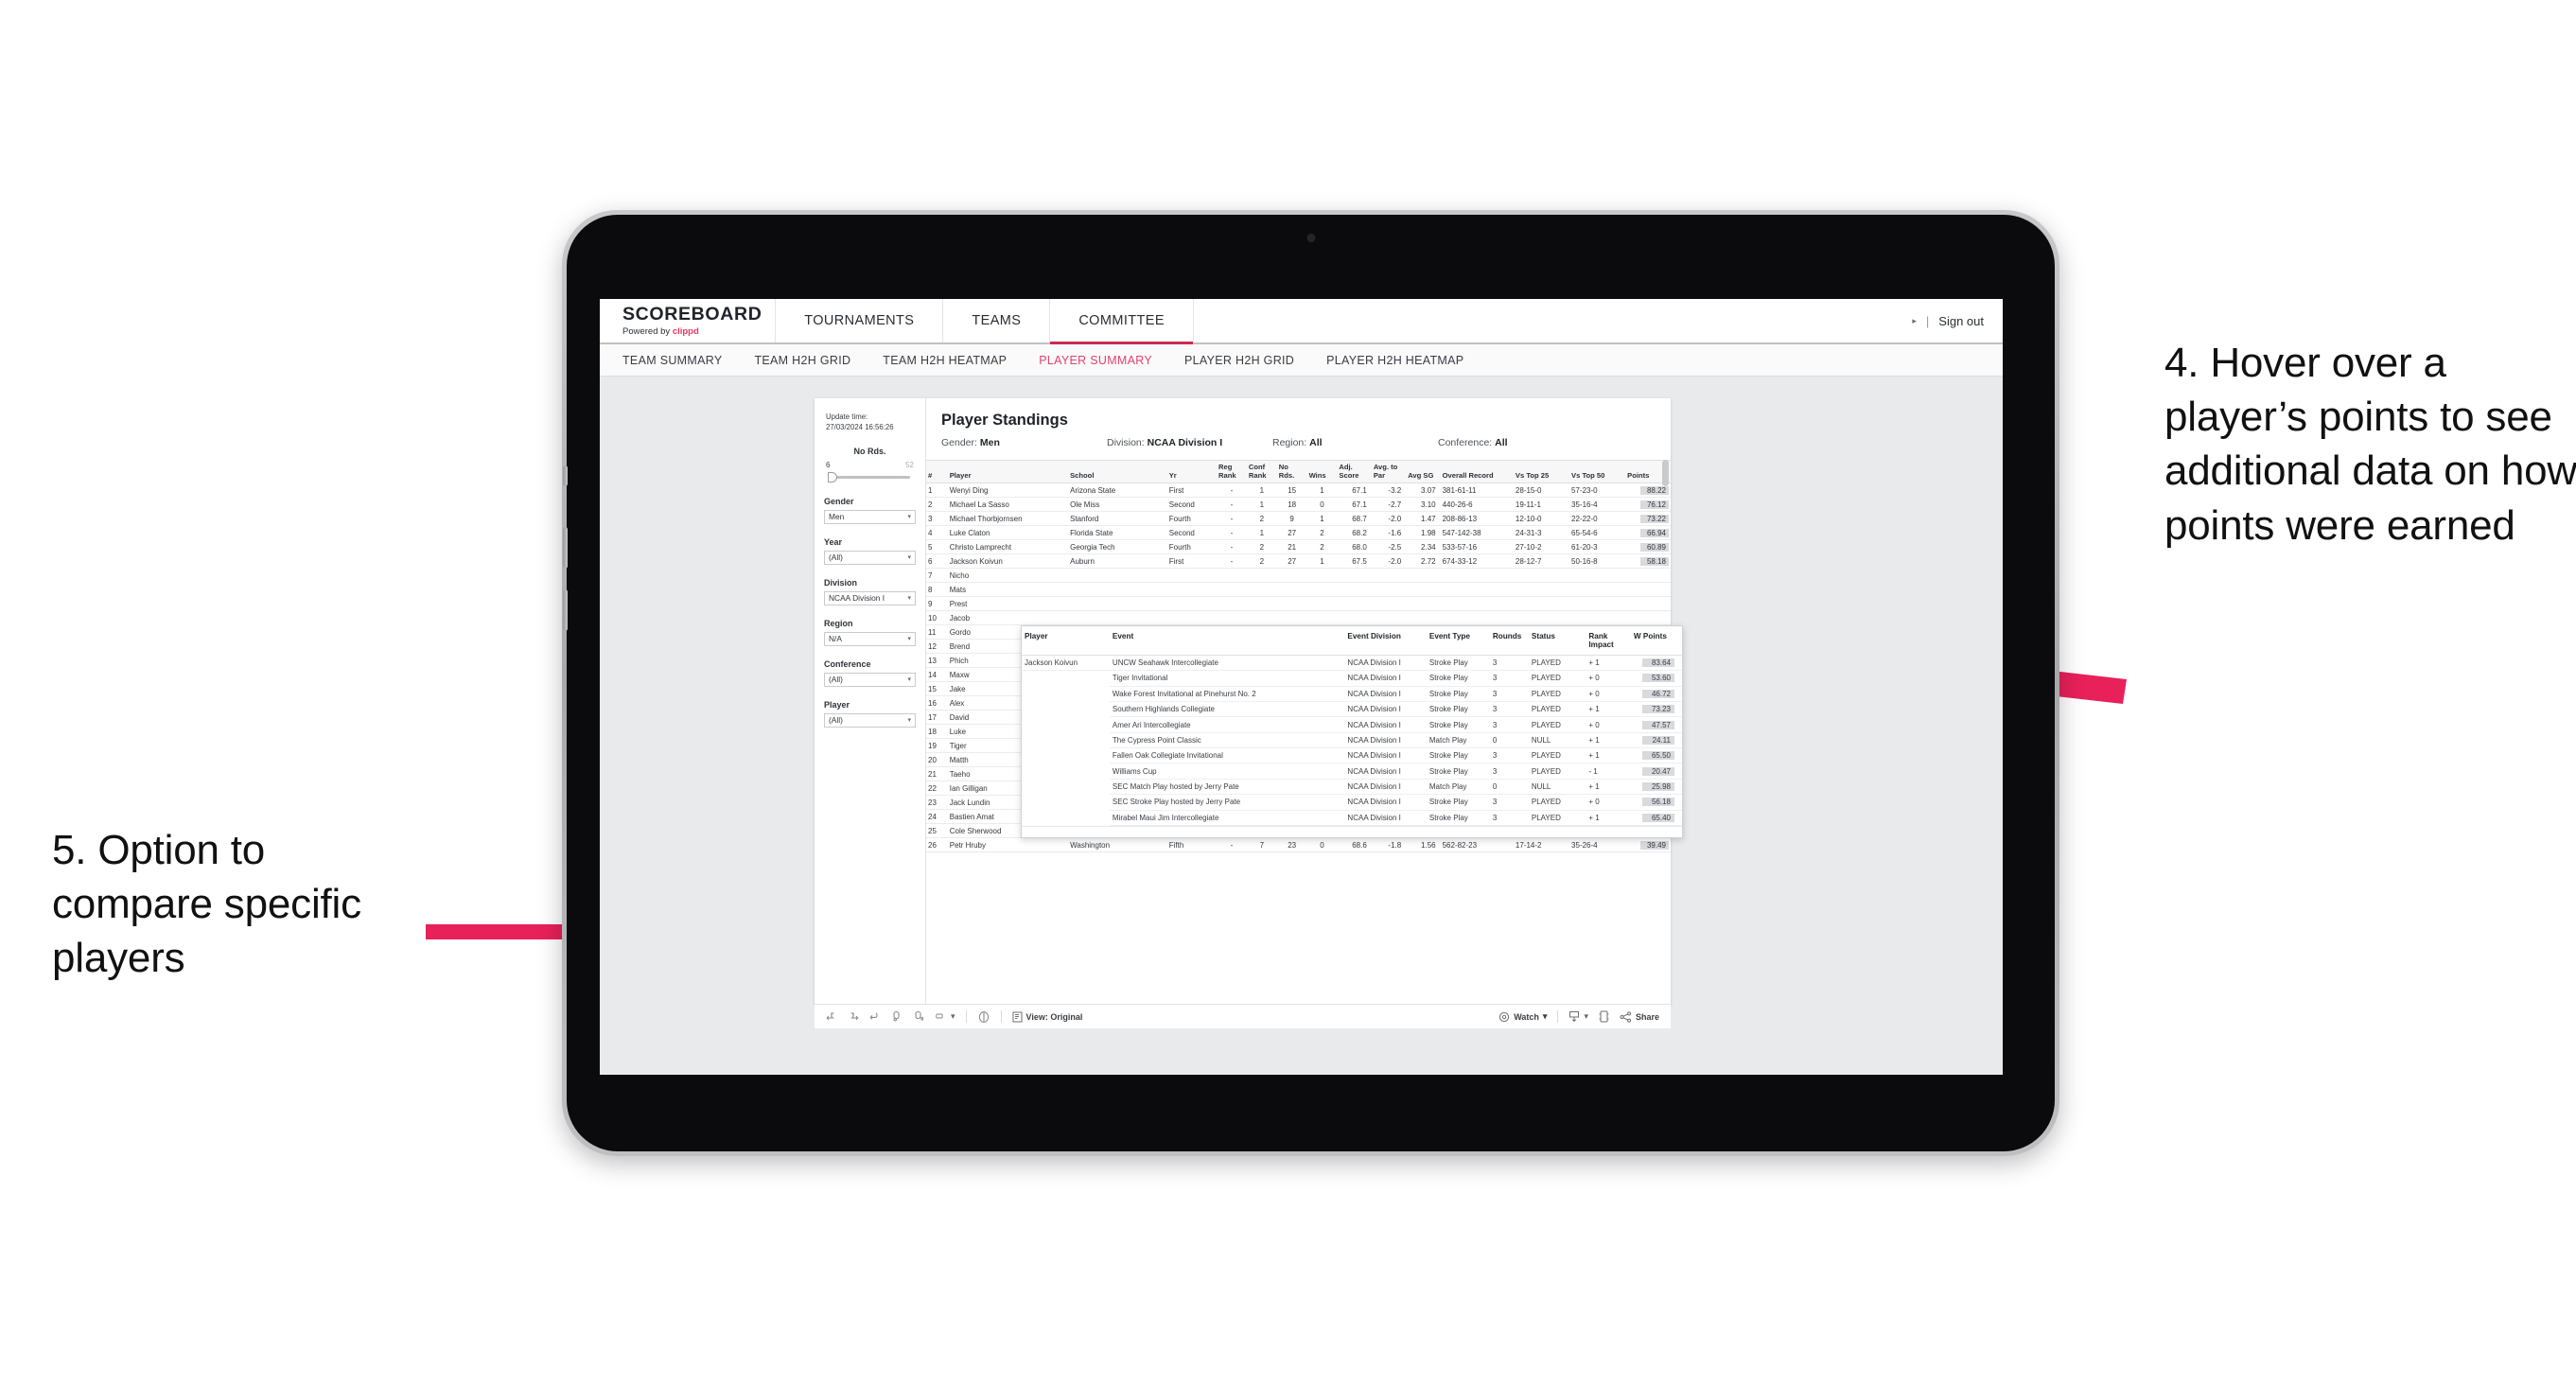 Image resolution: width=2576 pixels, height=1386 pixels. I want to click on cell-wins: 0, so click(1322, 504).